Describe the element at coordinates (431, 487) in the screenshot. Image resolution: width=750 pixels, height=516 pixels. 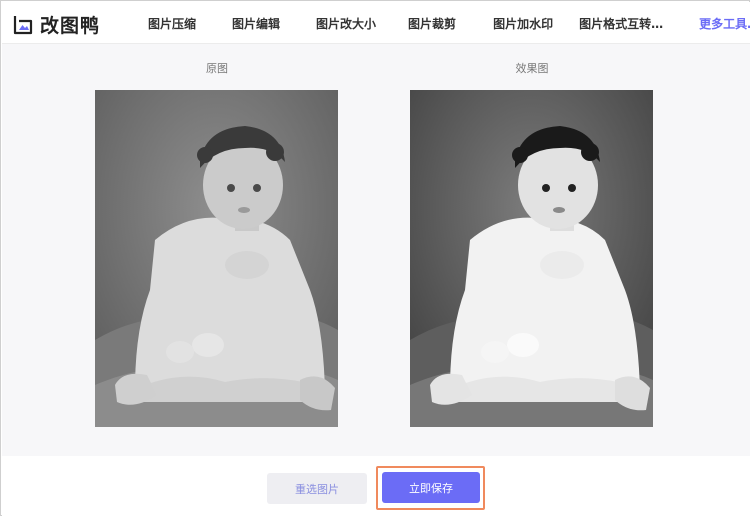
I see `save-now-button: 立即保存` at that location.